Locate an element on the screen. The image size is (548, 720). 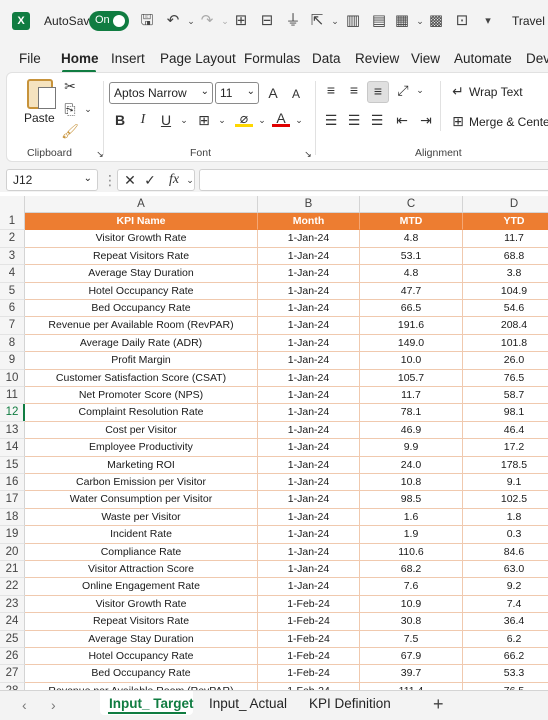
table-cell: 54.6 is located at coordinates (505, 309).